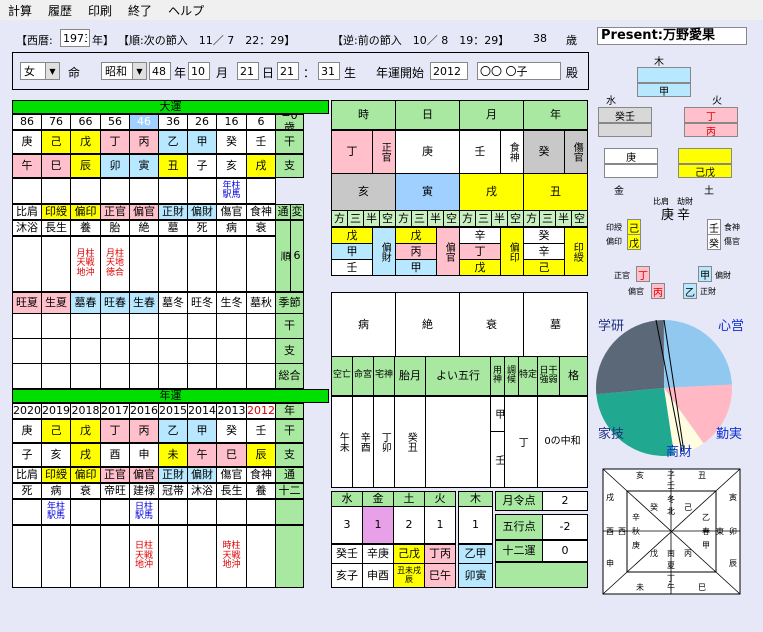 This screenshot has width=763, height=632. I want to click on gogyo-header: 土, so click(409, 499).